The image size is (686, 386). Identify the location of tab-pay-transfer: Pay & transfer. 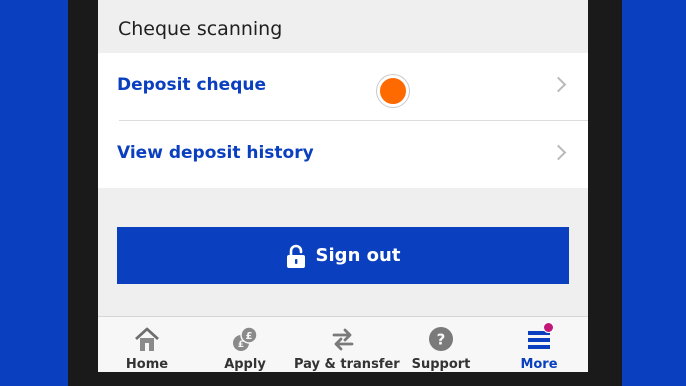
(347, 344).